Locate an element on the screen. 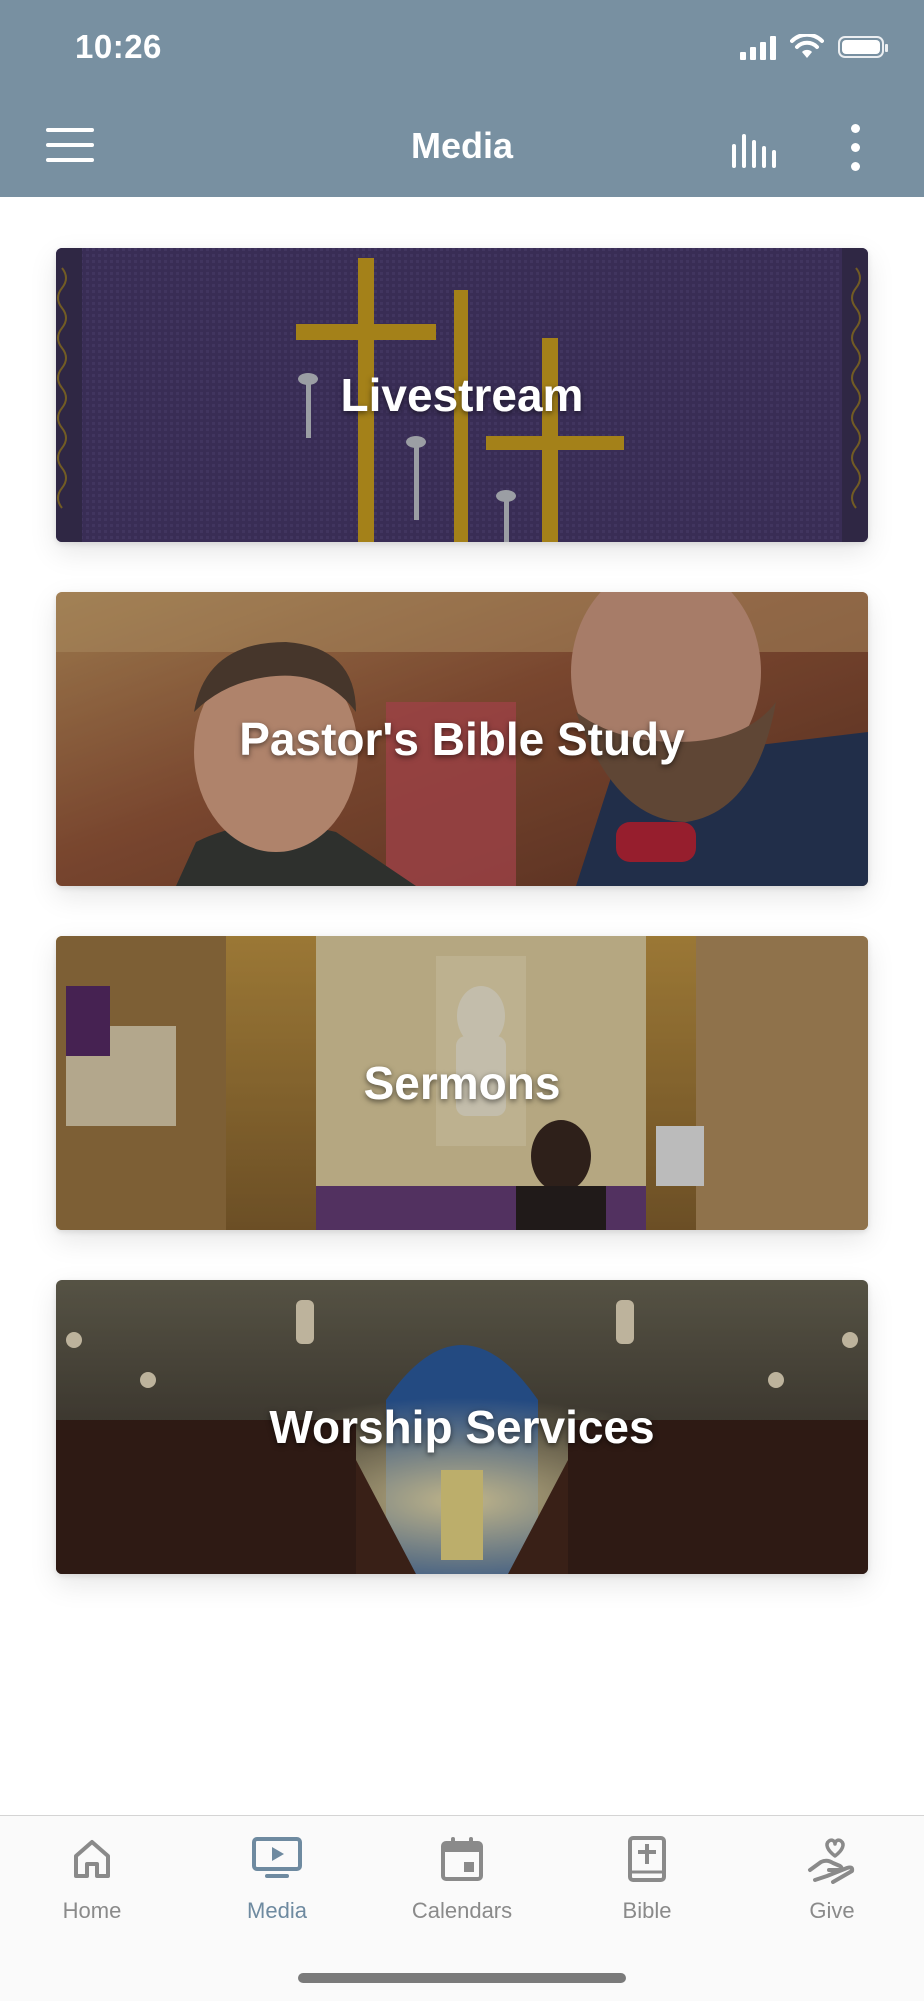 Image resolution: width=924 pixels, height=2001 pixels. vertical-ellipsis-icon is located at coordinates (855, 148).